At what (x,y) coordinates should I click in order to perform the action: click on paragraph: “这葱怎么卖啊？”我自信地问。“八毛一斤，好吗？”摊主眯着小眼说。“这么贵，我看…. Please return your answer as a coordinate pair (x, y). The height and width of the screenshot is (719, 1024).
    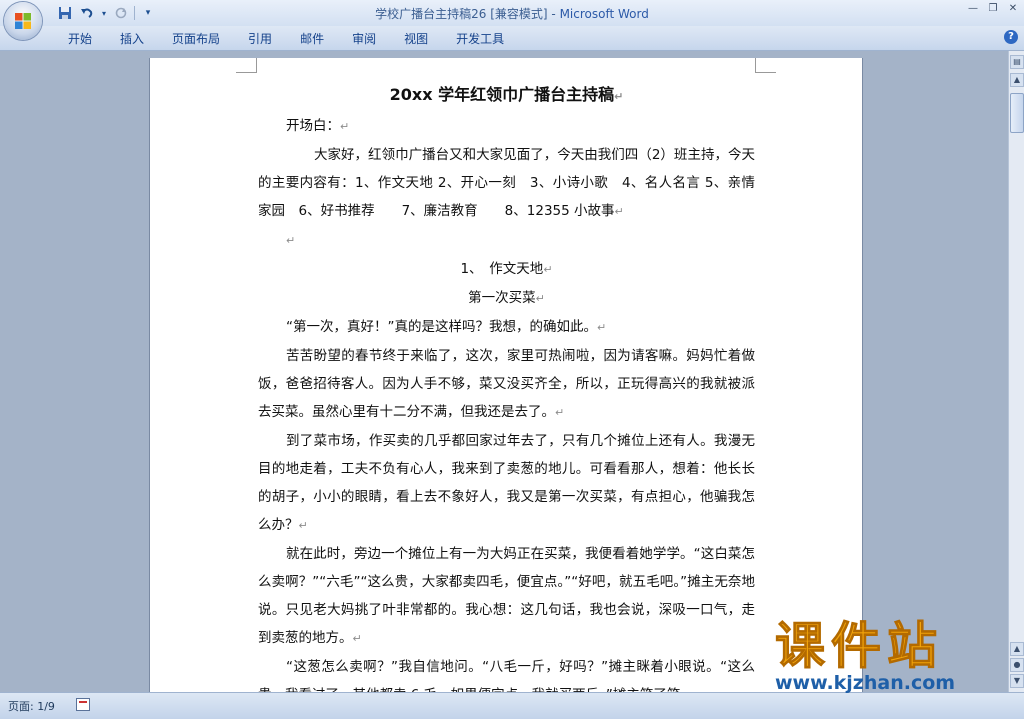
    Looking at the image, I should click on (506, 675).